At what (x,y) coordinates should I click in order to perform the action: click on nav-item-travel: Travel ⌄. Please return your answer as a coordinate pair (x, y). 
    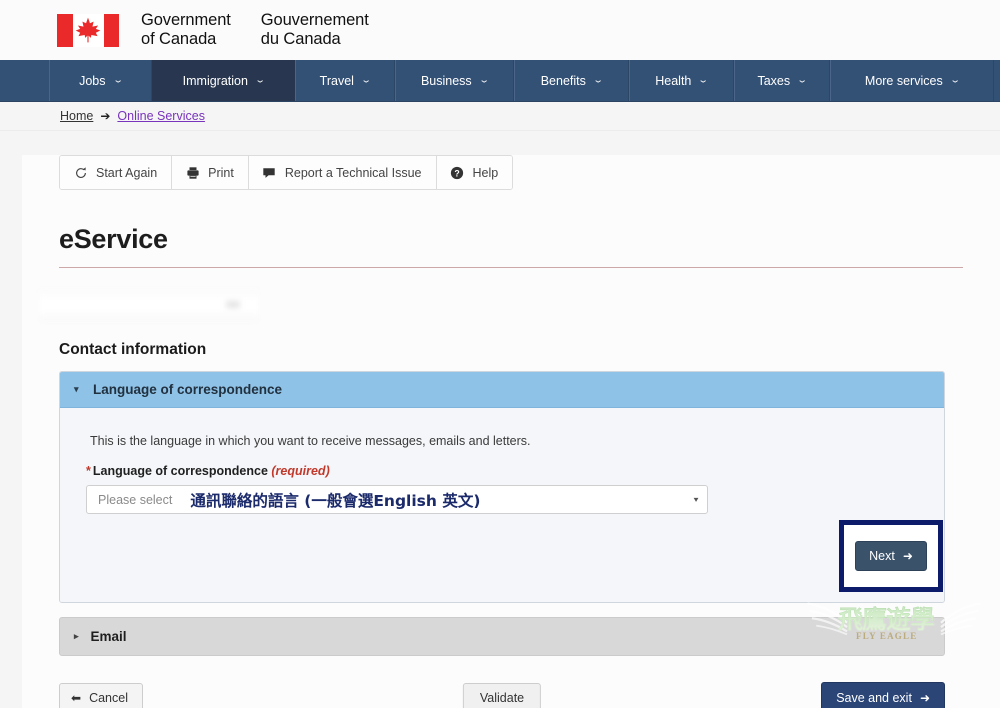
    Looking at the image, I should click on (345, 80).